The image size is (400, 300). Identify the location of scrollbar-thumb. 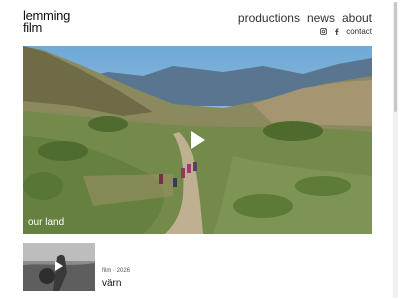
(395, 57).